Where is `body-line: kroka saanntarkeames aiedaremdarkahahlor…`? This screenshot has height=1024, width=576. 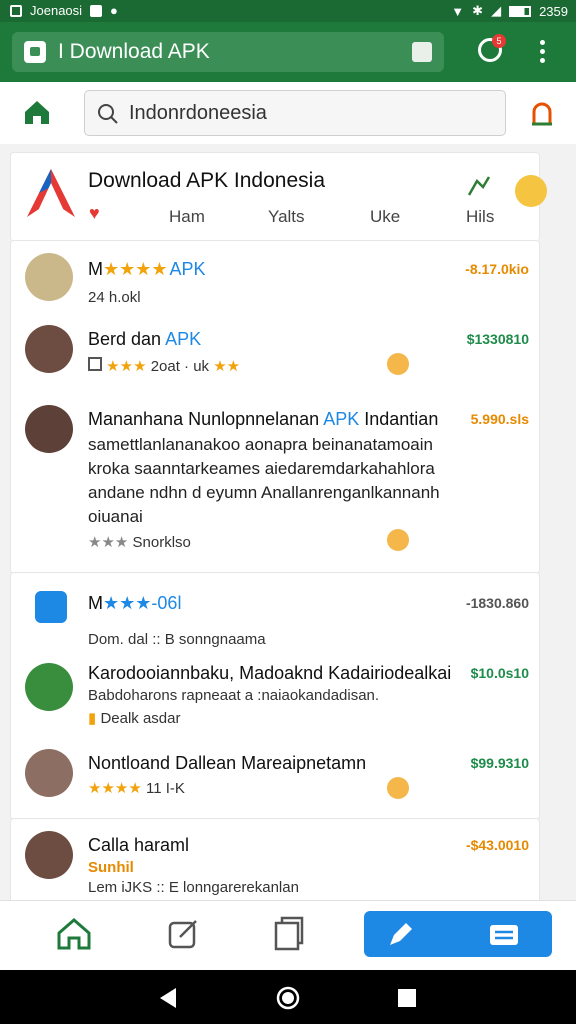 body-line: kroka saanntarkeames aiedaremdarkahahlor… is located at coordinates (261, 468).